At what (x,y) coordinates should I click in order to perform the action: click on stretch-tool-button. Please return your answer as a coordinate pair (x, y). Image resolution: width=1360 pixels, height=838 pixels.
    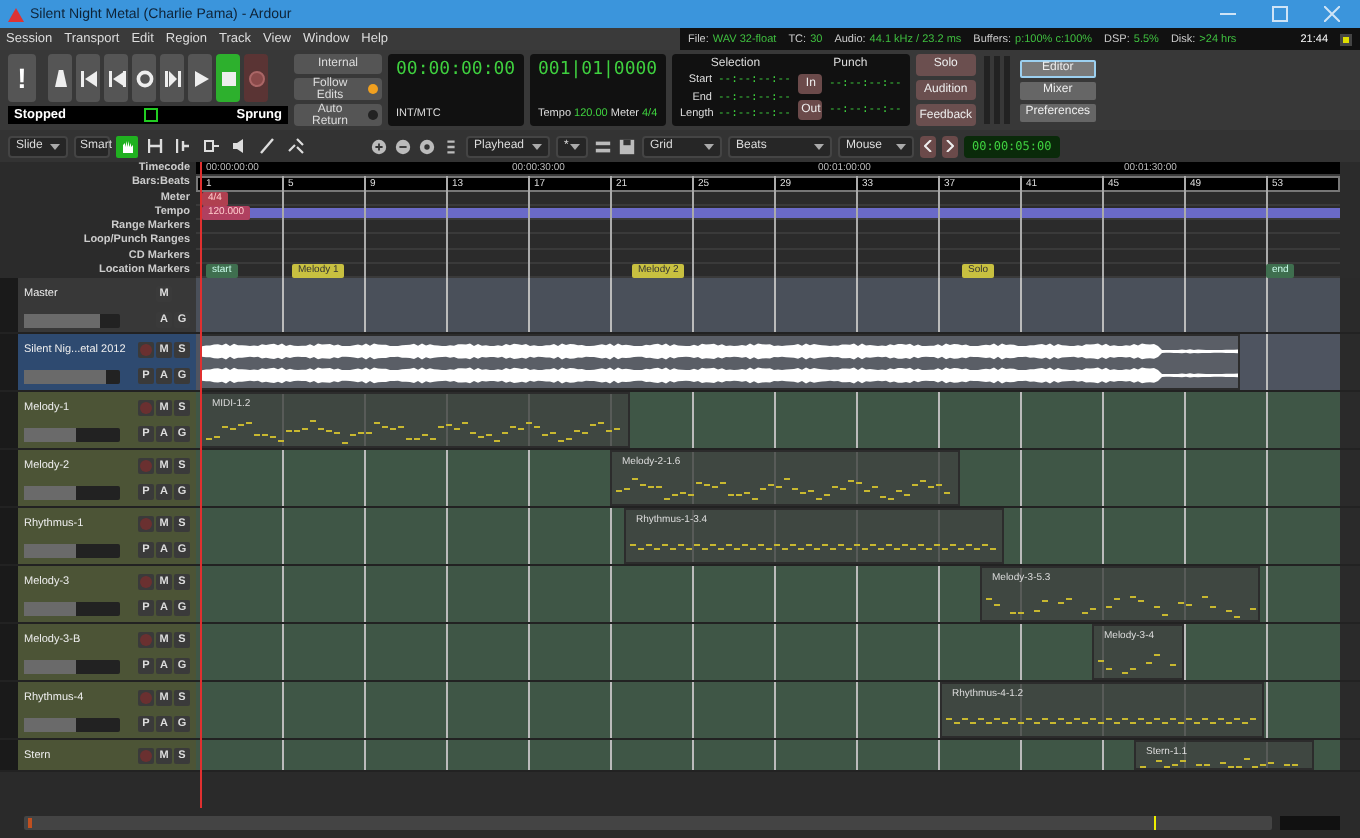
    Looking at the image, I should click on (211, 146).